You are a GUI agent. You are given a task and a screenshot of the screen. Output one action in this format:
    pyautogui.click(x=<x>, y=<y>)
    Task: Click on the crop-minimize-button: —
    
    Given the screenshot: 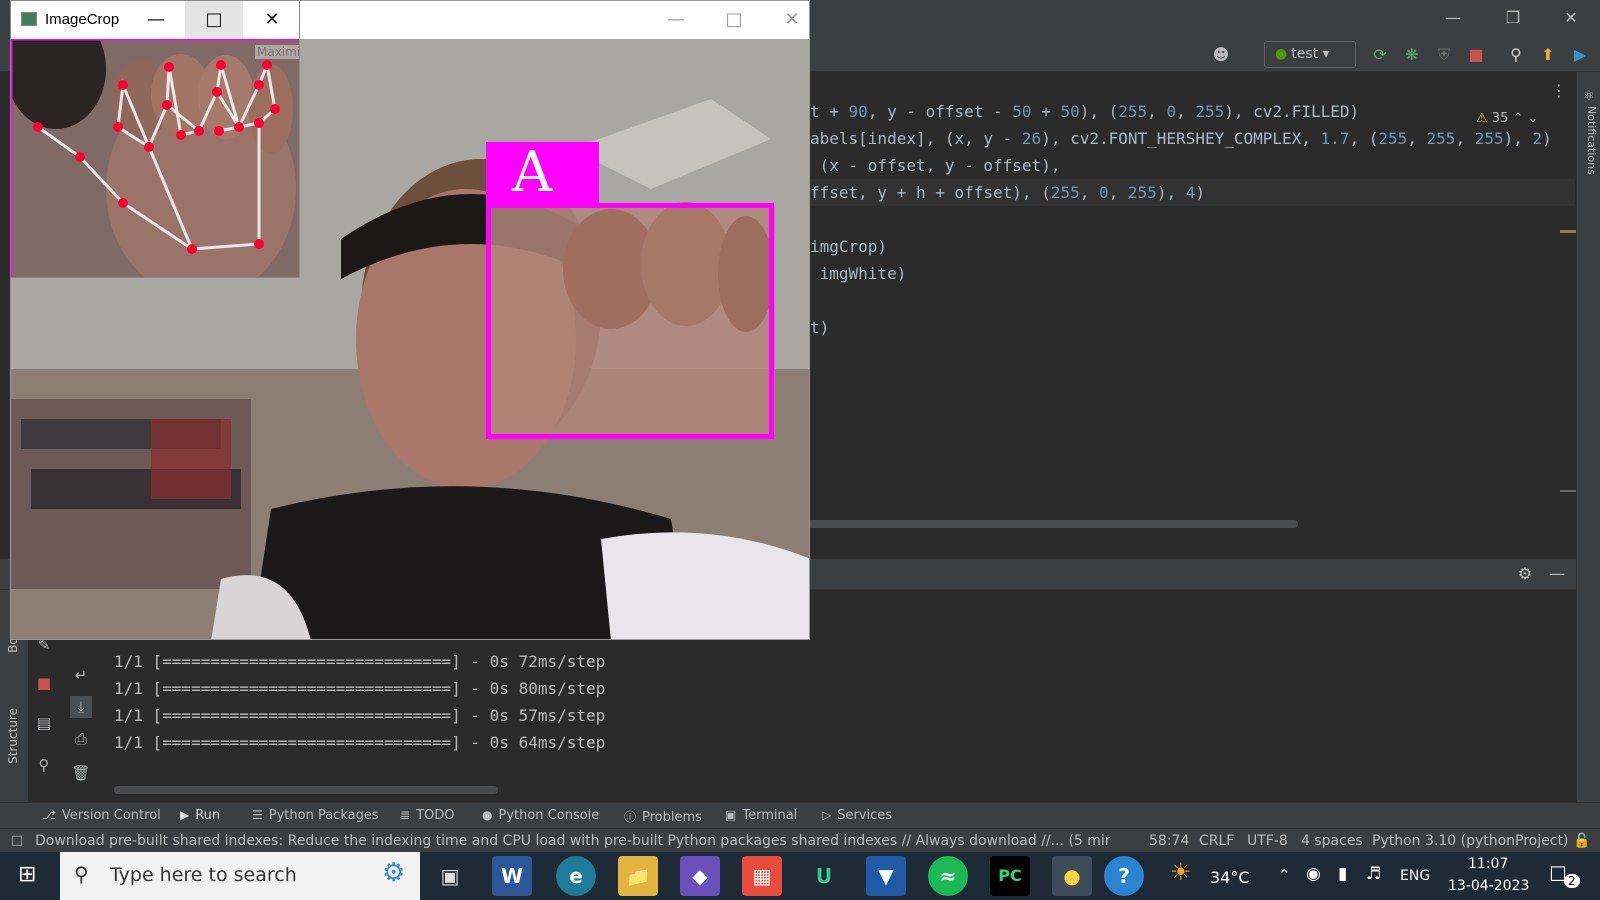 What is the action you would take?
    pyautogui.click(x=156, y=20)
    